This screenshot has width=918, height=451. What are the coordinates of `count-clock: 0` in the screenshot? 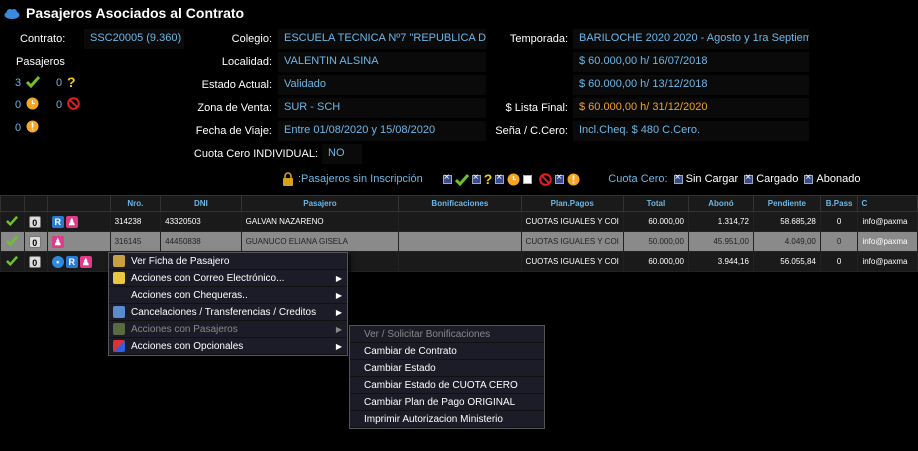 It's located at (18, 105).